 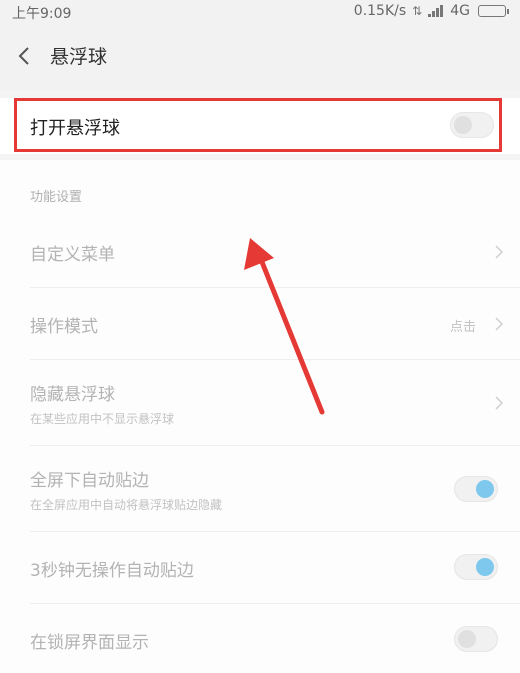 I want to click on row-title: 操作模式, so click(x=64, y=327).